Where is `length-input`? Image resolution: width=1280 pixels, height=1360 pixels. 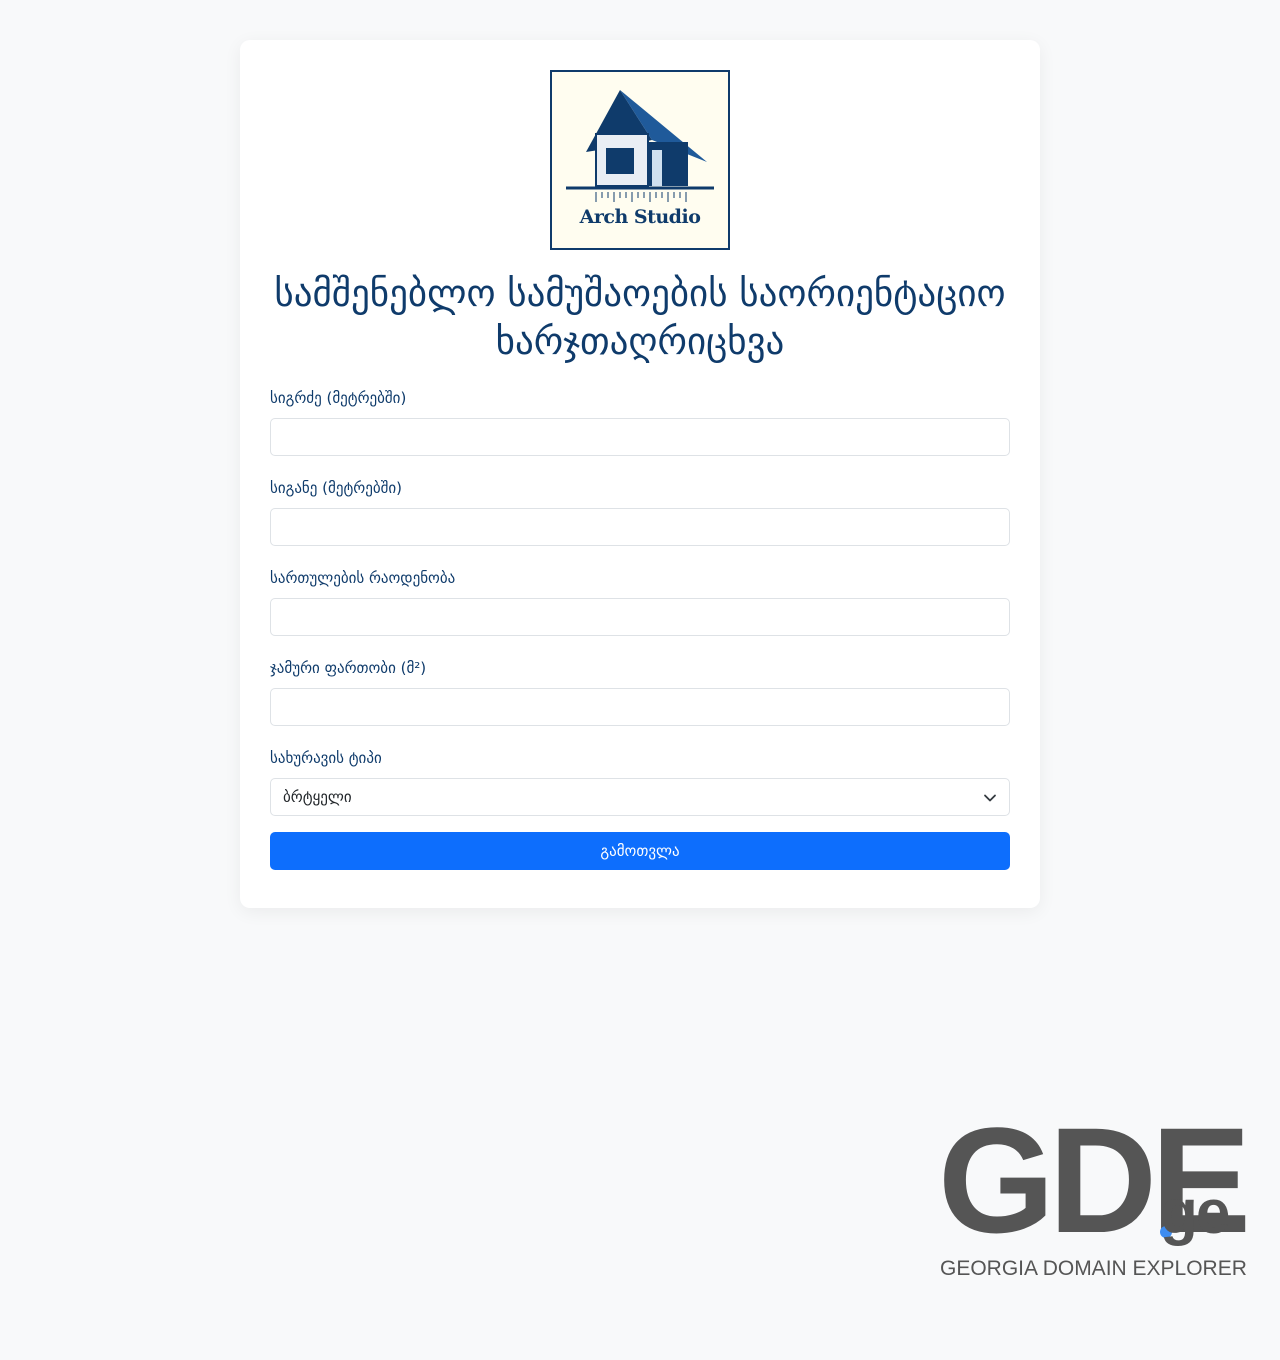 length-input is located at coordinates (640, 437).